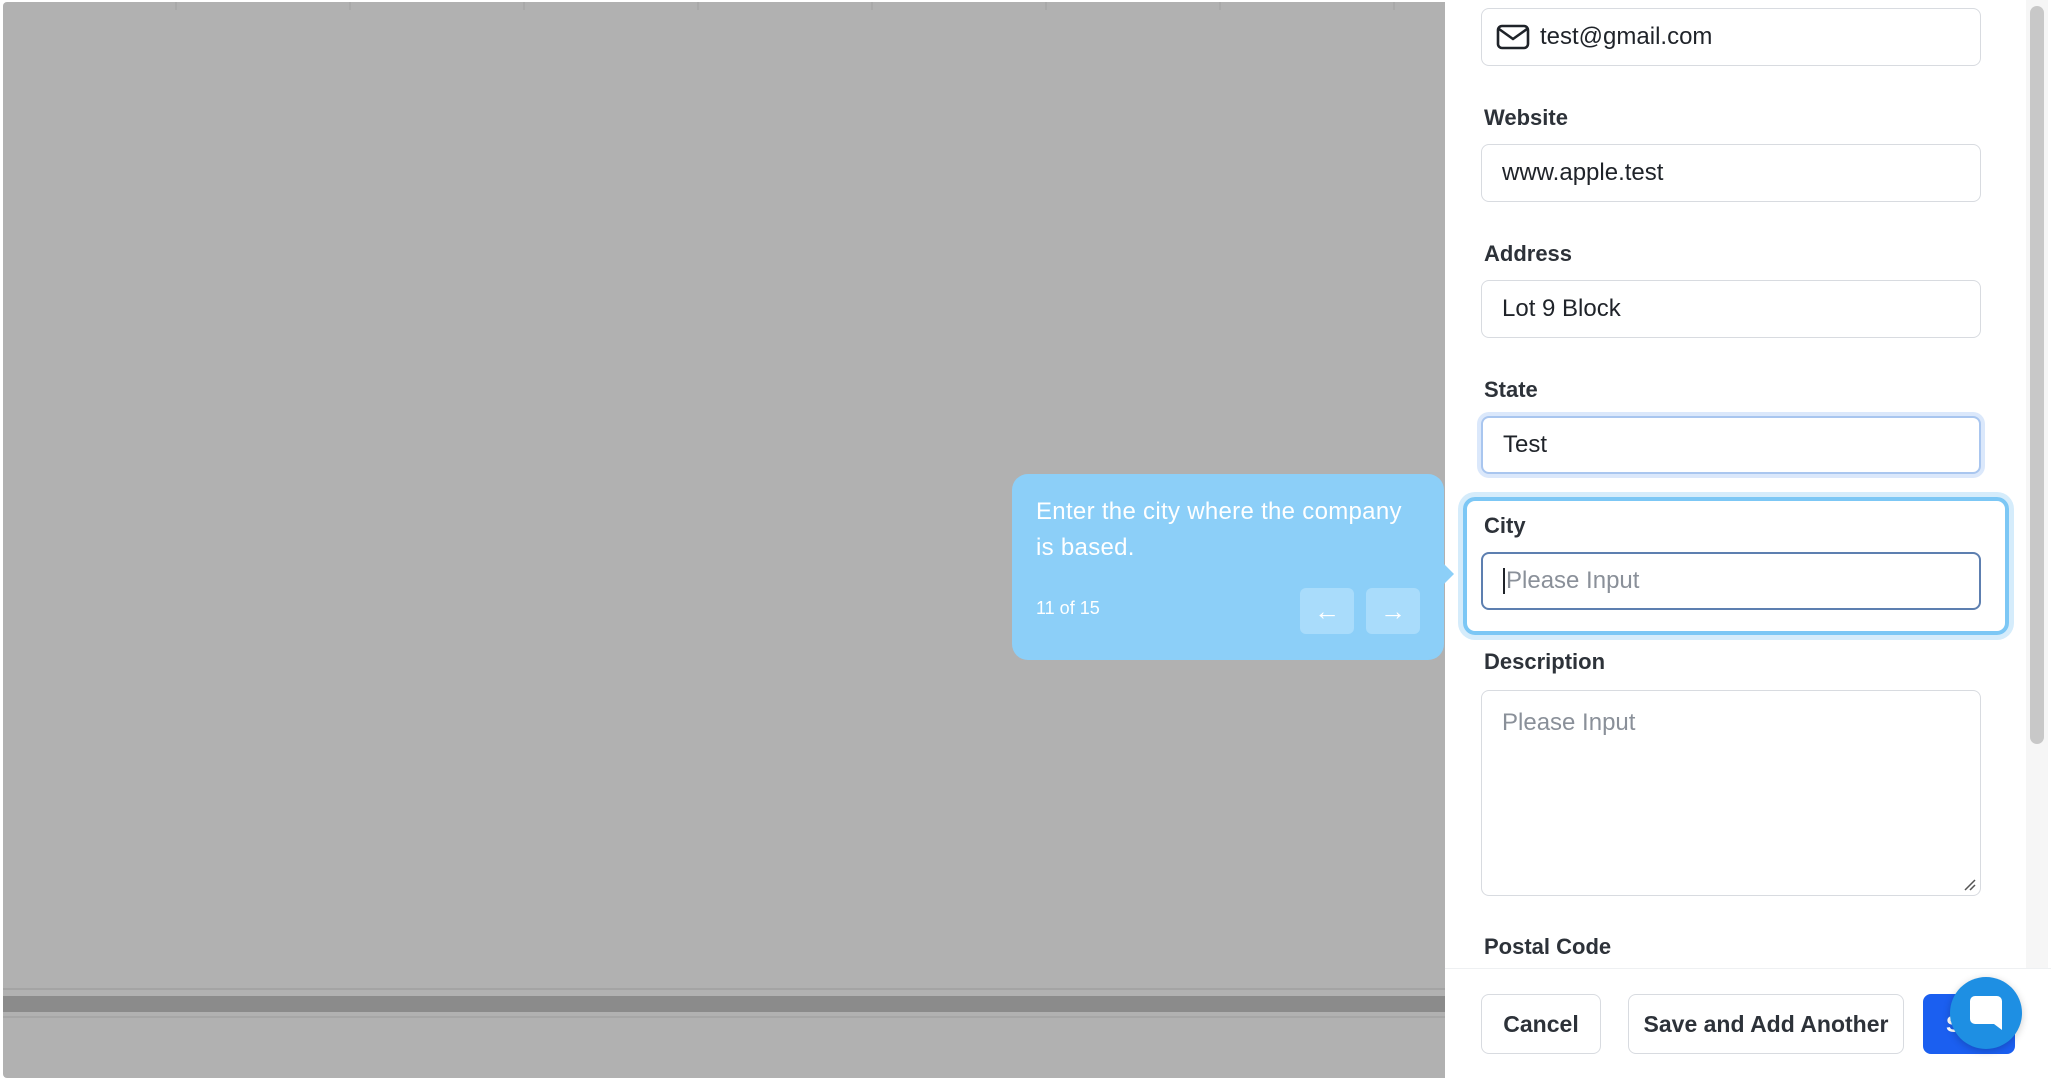 This screenshot has width=2054, height=1081. What do you see at coordinates (1731, 37) in the screenshot?
I see `email-field: test@gmail.com` at bounding box center [1731, 37].